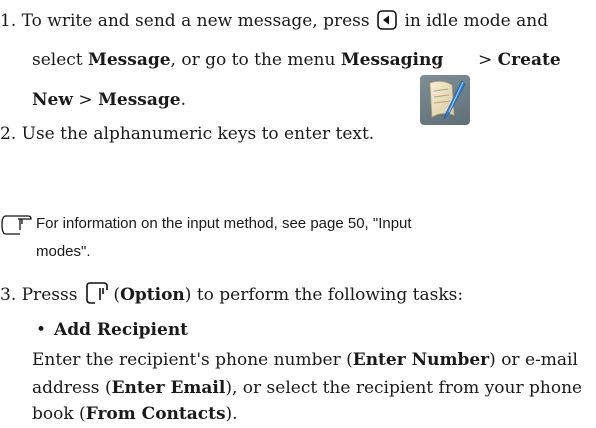 This screenshot has width=596, height=428. I want to click on messaging-app-icon, so click(445, 100).